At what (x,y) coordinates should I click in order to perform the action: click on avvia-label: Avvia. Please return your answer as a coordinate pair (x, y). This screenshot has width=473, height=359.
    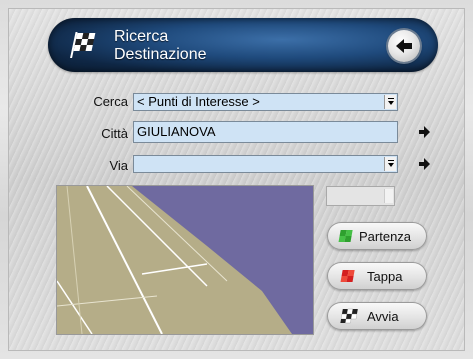
    Looking at the image, I should click on (383, 316).